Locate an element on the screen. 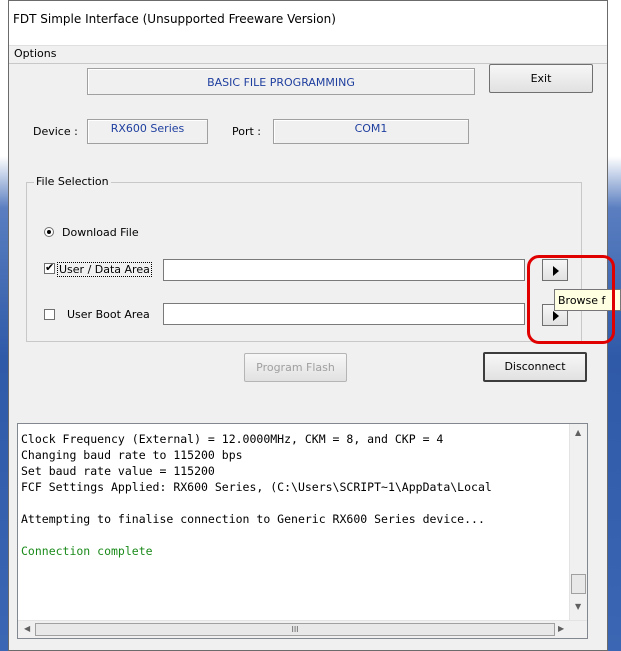 Image resolution: width=621 pixels, height=651 pixels. horizontal-scrollbar: ◀ III ▶ is located at coordinates (302, 629).